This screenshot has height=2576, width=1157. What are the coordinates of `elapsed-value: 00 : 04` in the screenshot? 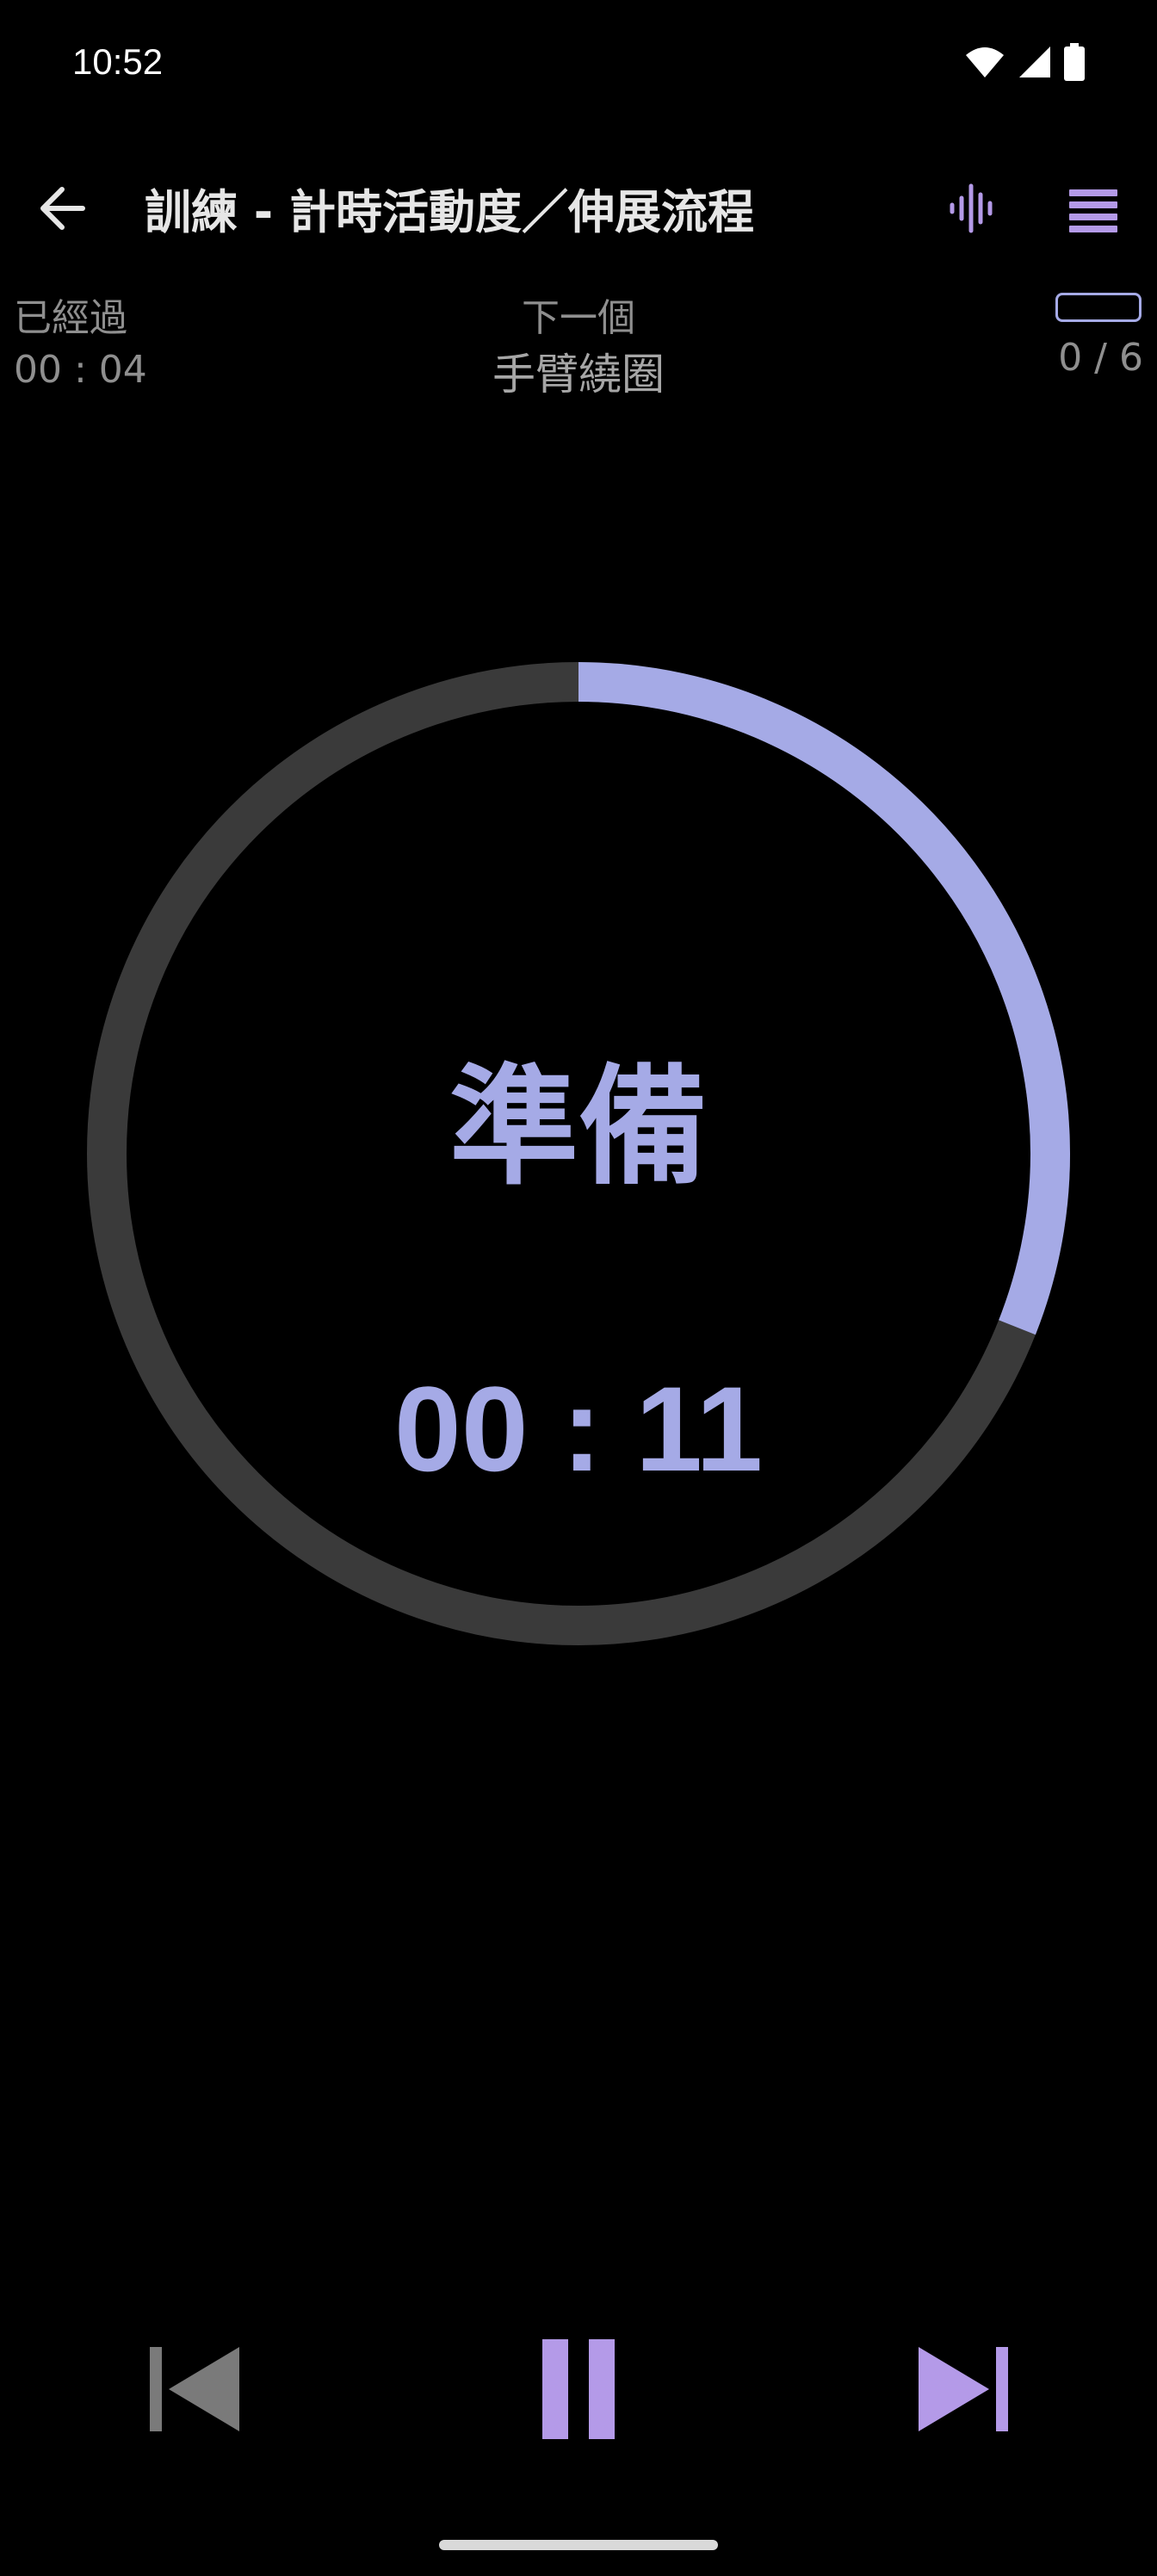 It's located at (80, 370).